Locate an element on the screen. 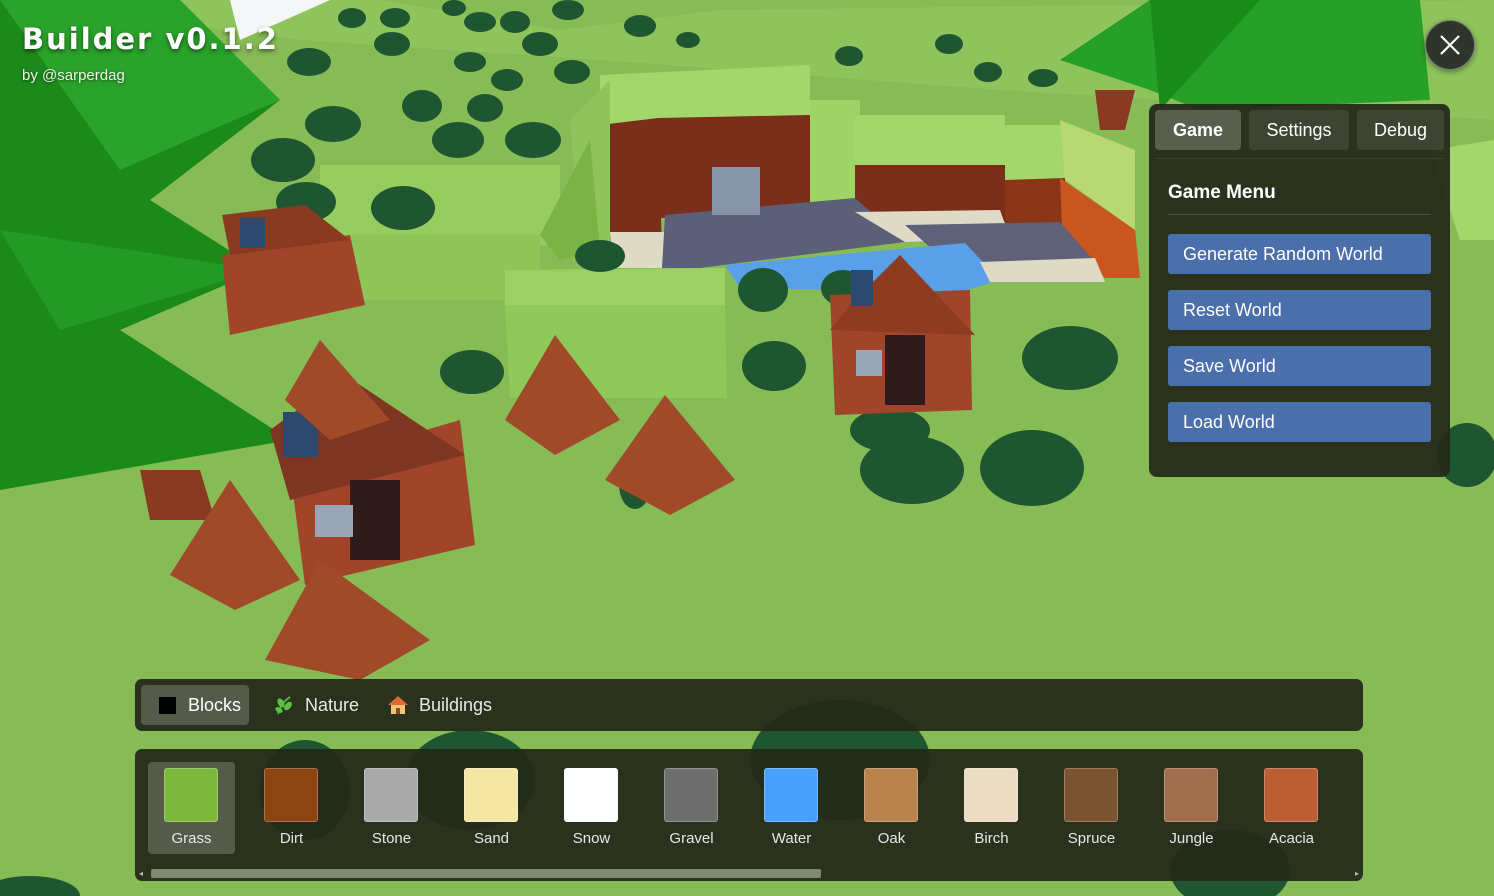 The width and height of the screenshot is (1494, 896). block-oak: Oak is located at coordinates (891, 808).